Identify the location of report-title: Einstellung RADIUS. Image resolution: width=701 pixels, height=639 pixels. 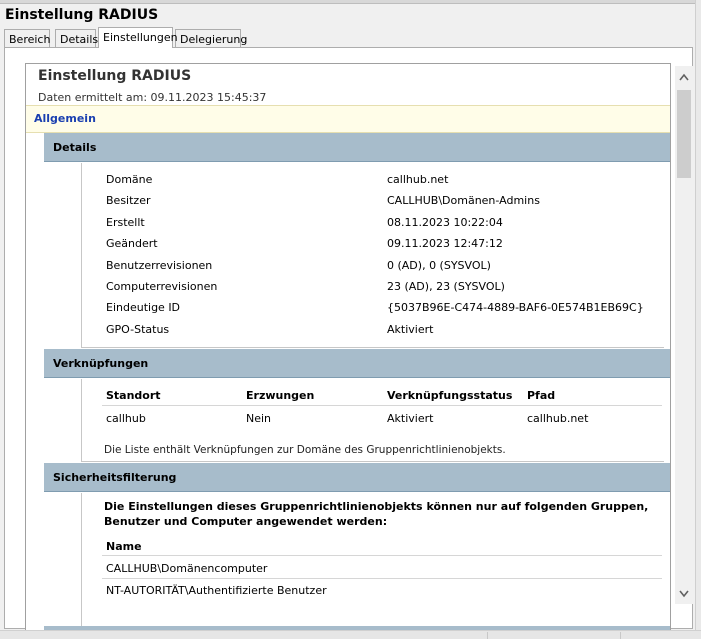
(115, 76).